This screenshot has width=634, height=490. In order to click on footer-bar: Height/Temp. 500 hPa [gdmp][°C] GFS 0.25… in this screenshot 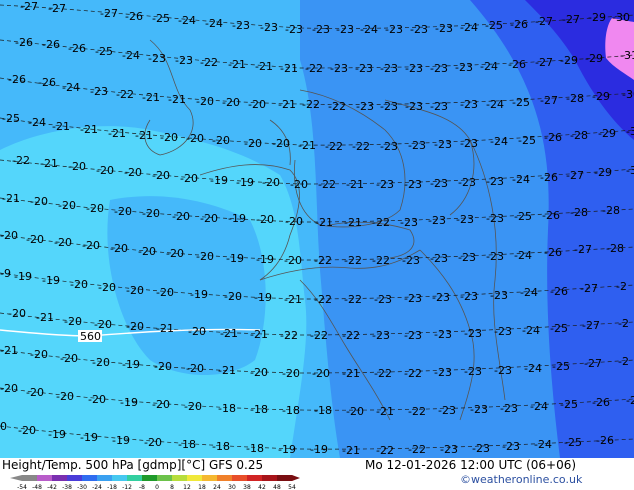, I will do `click(317, 474)`.